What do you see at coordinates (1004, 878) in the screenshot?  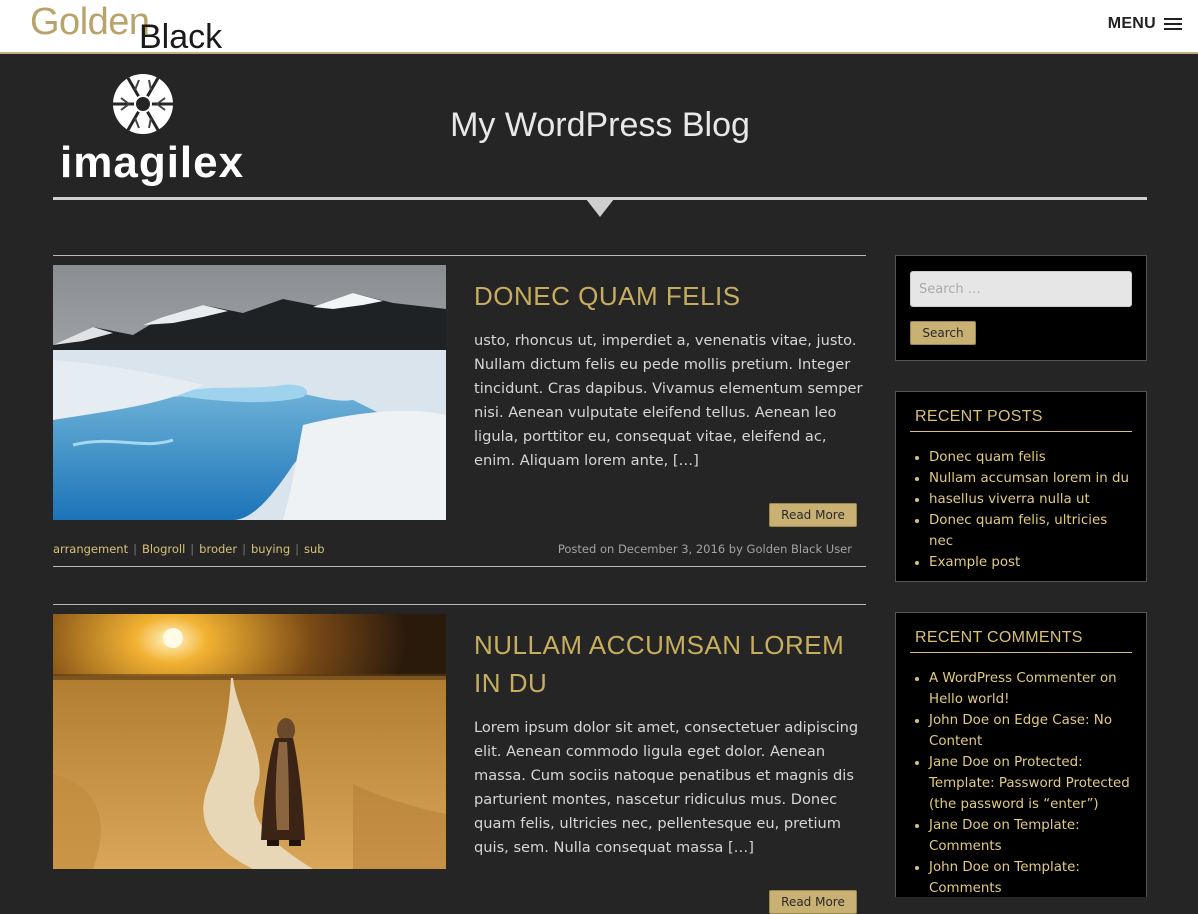 I see `recent-comment-link: John Doe on Template: Comments` at bounding box center [1004, 878].